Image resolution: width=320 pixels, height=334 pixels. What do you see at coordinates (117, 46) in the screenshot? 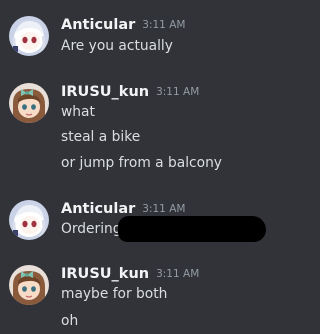
I see `message-text: Are you actually` at bounding box center [117, 46].